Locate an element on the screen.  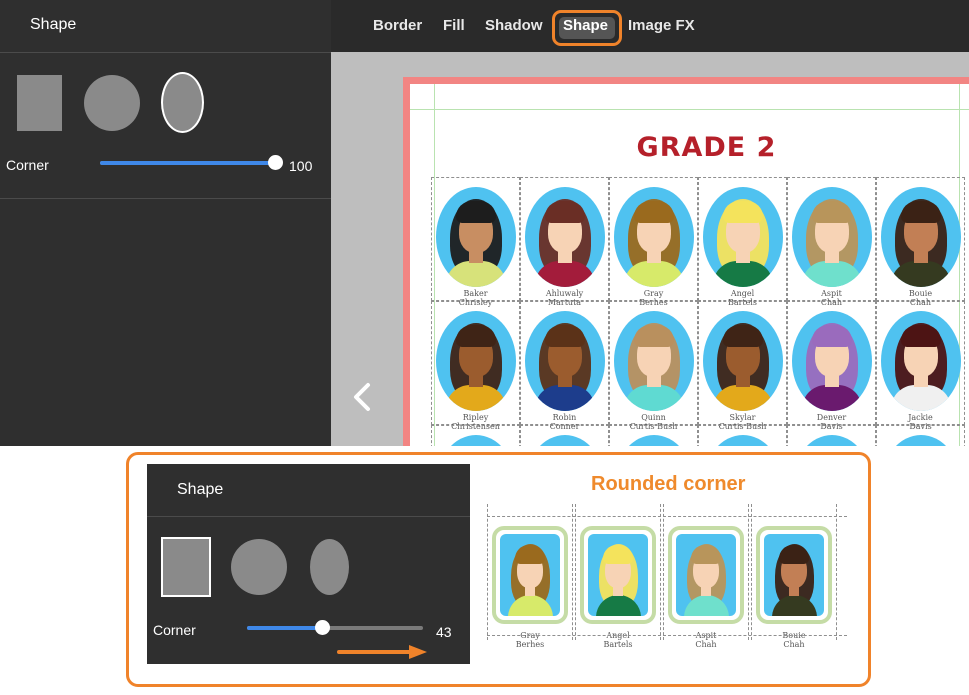
portrait-cell: Jackie Davis is located at coordinates (920, 366).